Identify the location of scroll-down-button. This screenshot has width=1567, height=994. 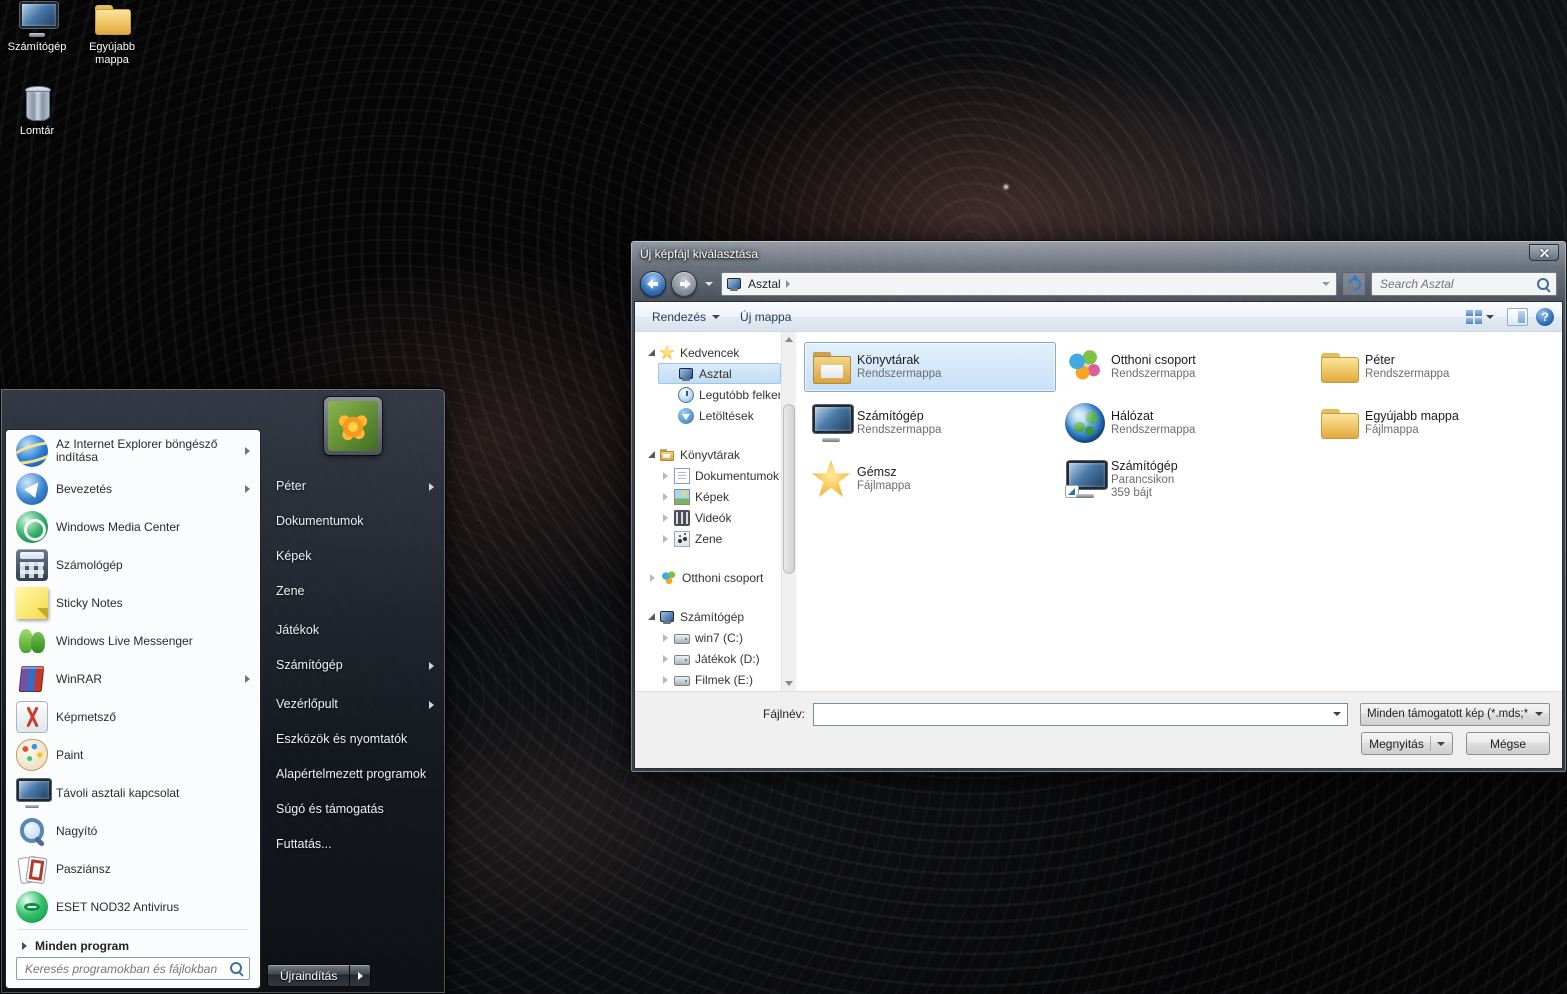
(789, 683).